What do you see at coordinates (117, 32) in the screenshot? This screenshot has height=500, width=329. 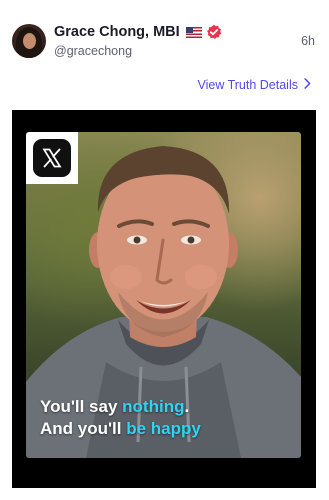 I see `author-display-name: Grace Chong, MBI` at bounding box center [117, 32].